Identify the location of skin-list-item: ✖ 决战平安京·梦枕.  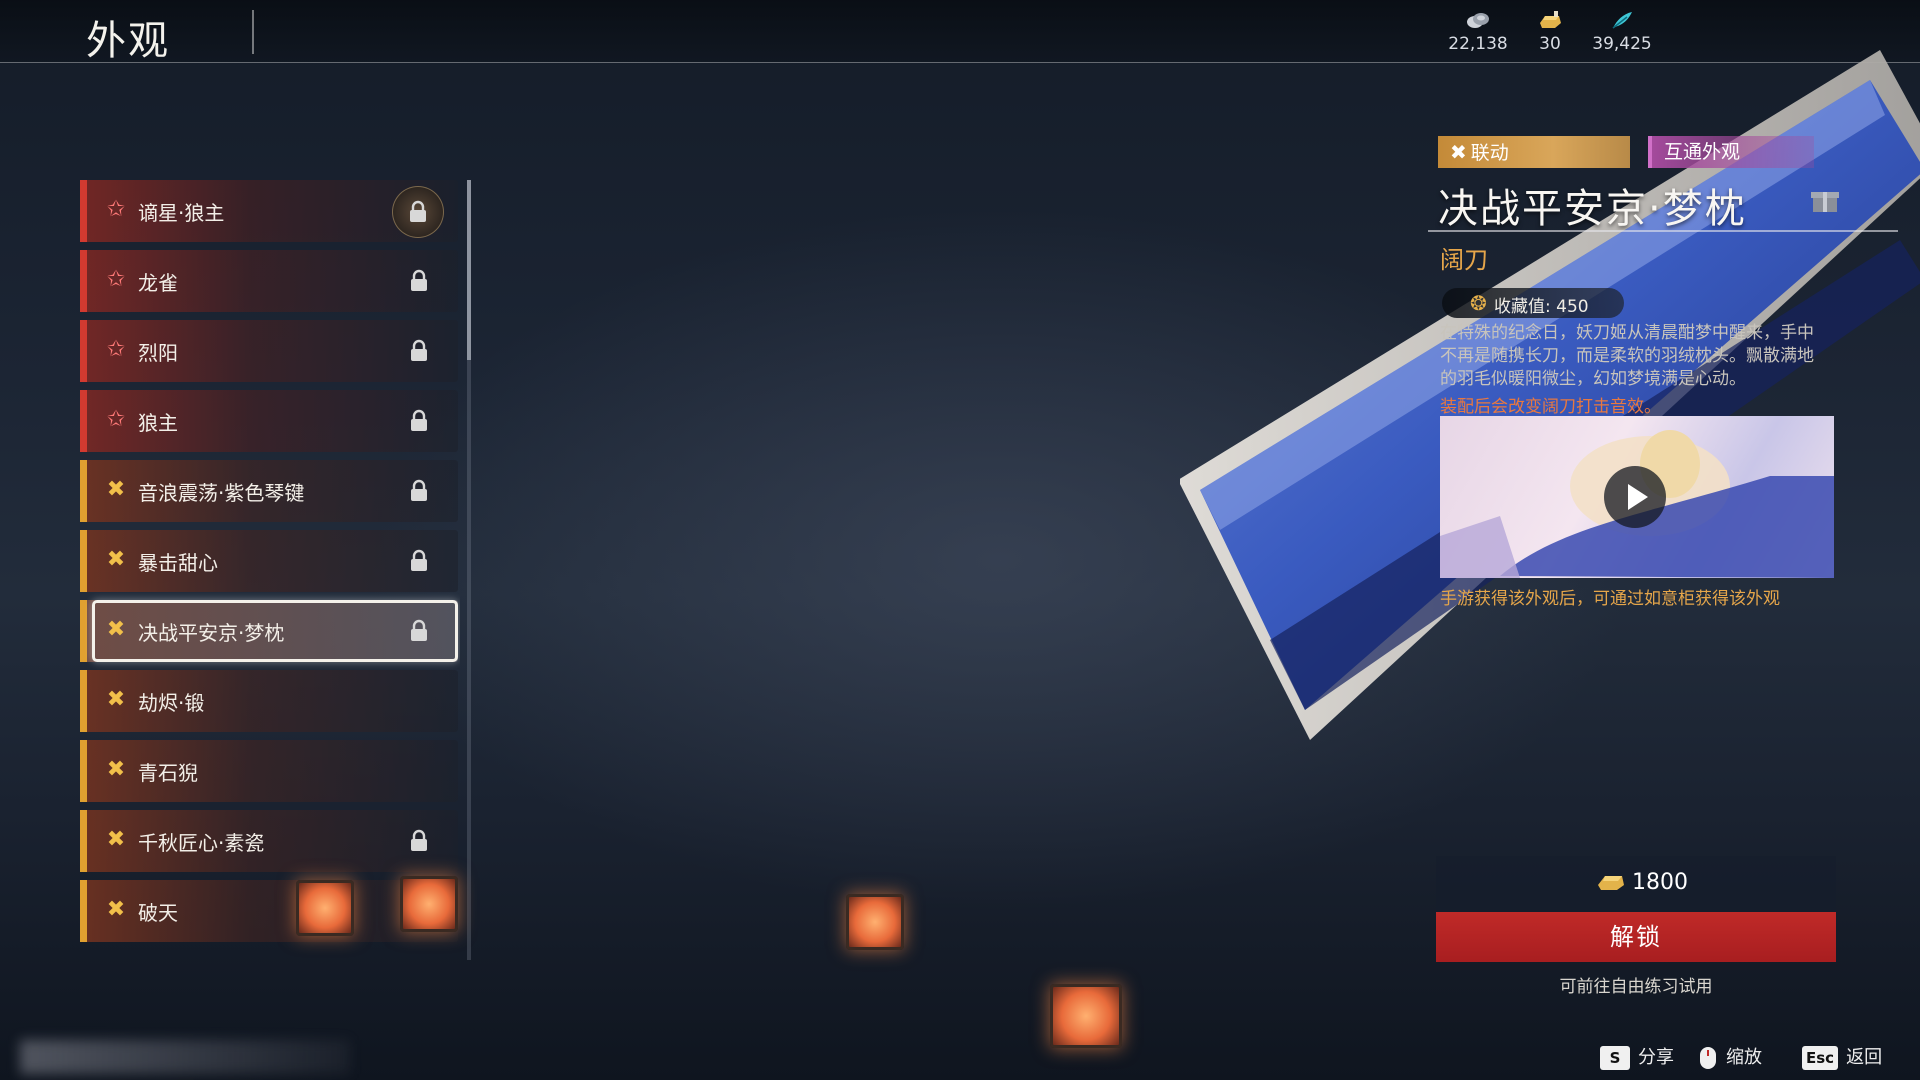
(269, 631).